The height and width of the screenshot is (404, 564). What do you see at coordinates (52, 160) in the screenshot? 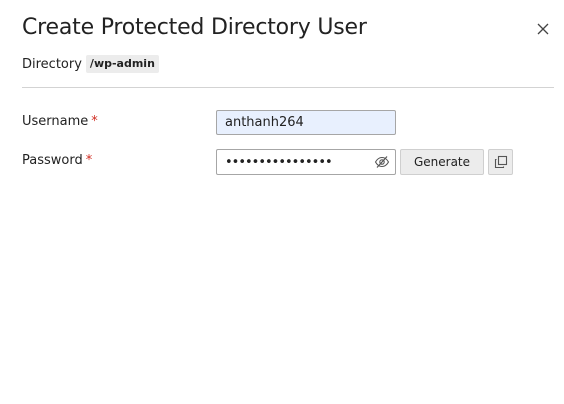
I see `password-label-text: Password` at bounding box center [52, 160].